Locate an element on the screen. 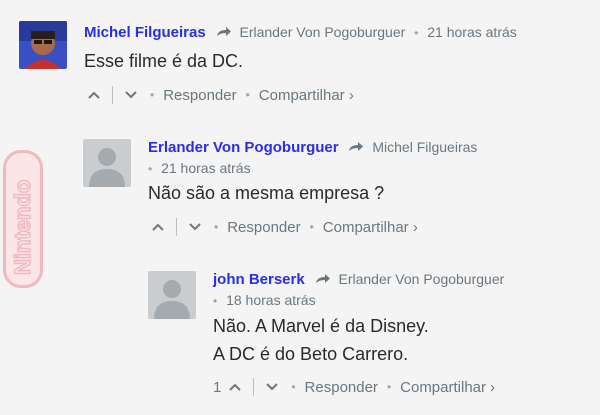 This screenshot has width=600, height=415. author-name: Michel Filgueiras is located at coordinates (145, 32).